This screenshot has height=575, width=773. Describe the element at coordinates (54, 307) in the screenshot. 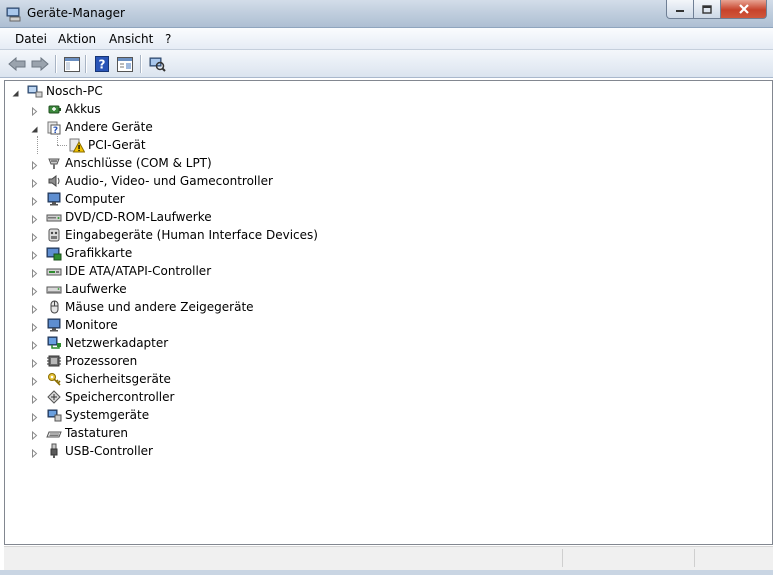

I see `mouse-icon` at that location.